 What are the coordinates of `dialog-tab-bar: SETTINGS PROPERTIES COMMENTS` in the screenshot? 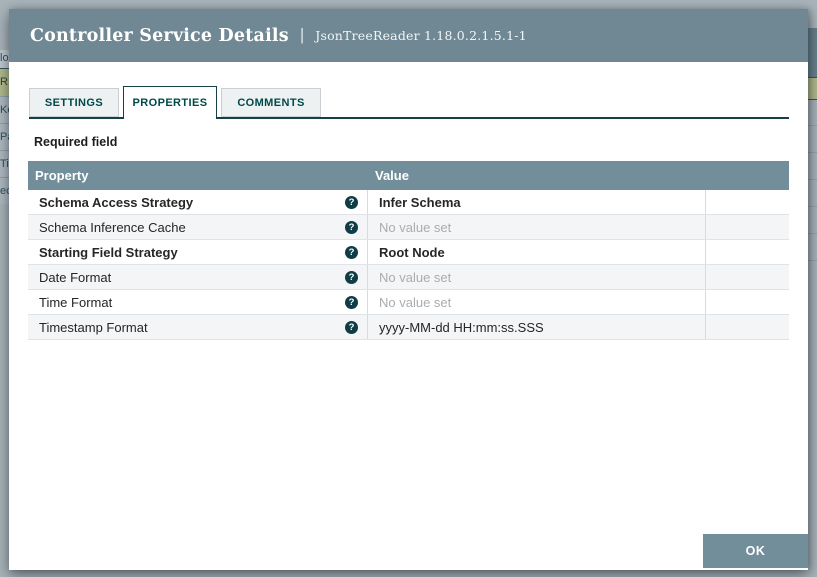 It's located at (409, 101).